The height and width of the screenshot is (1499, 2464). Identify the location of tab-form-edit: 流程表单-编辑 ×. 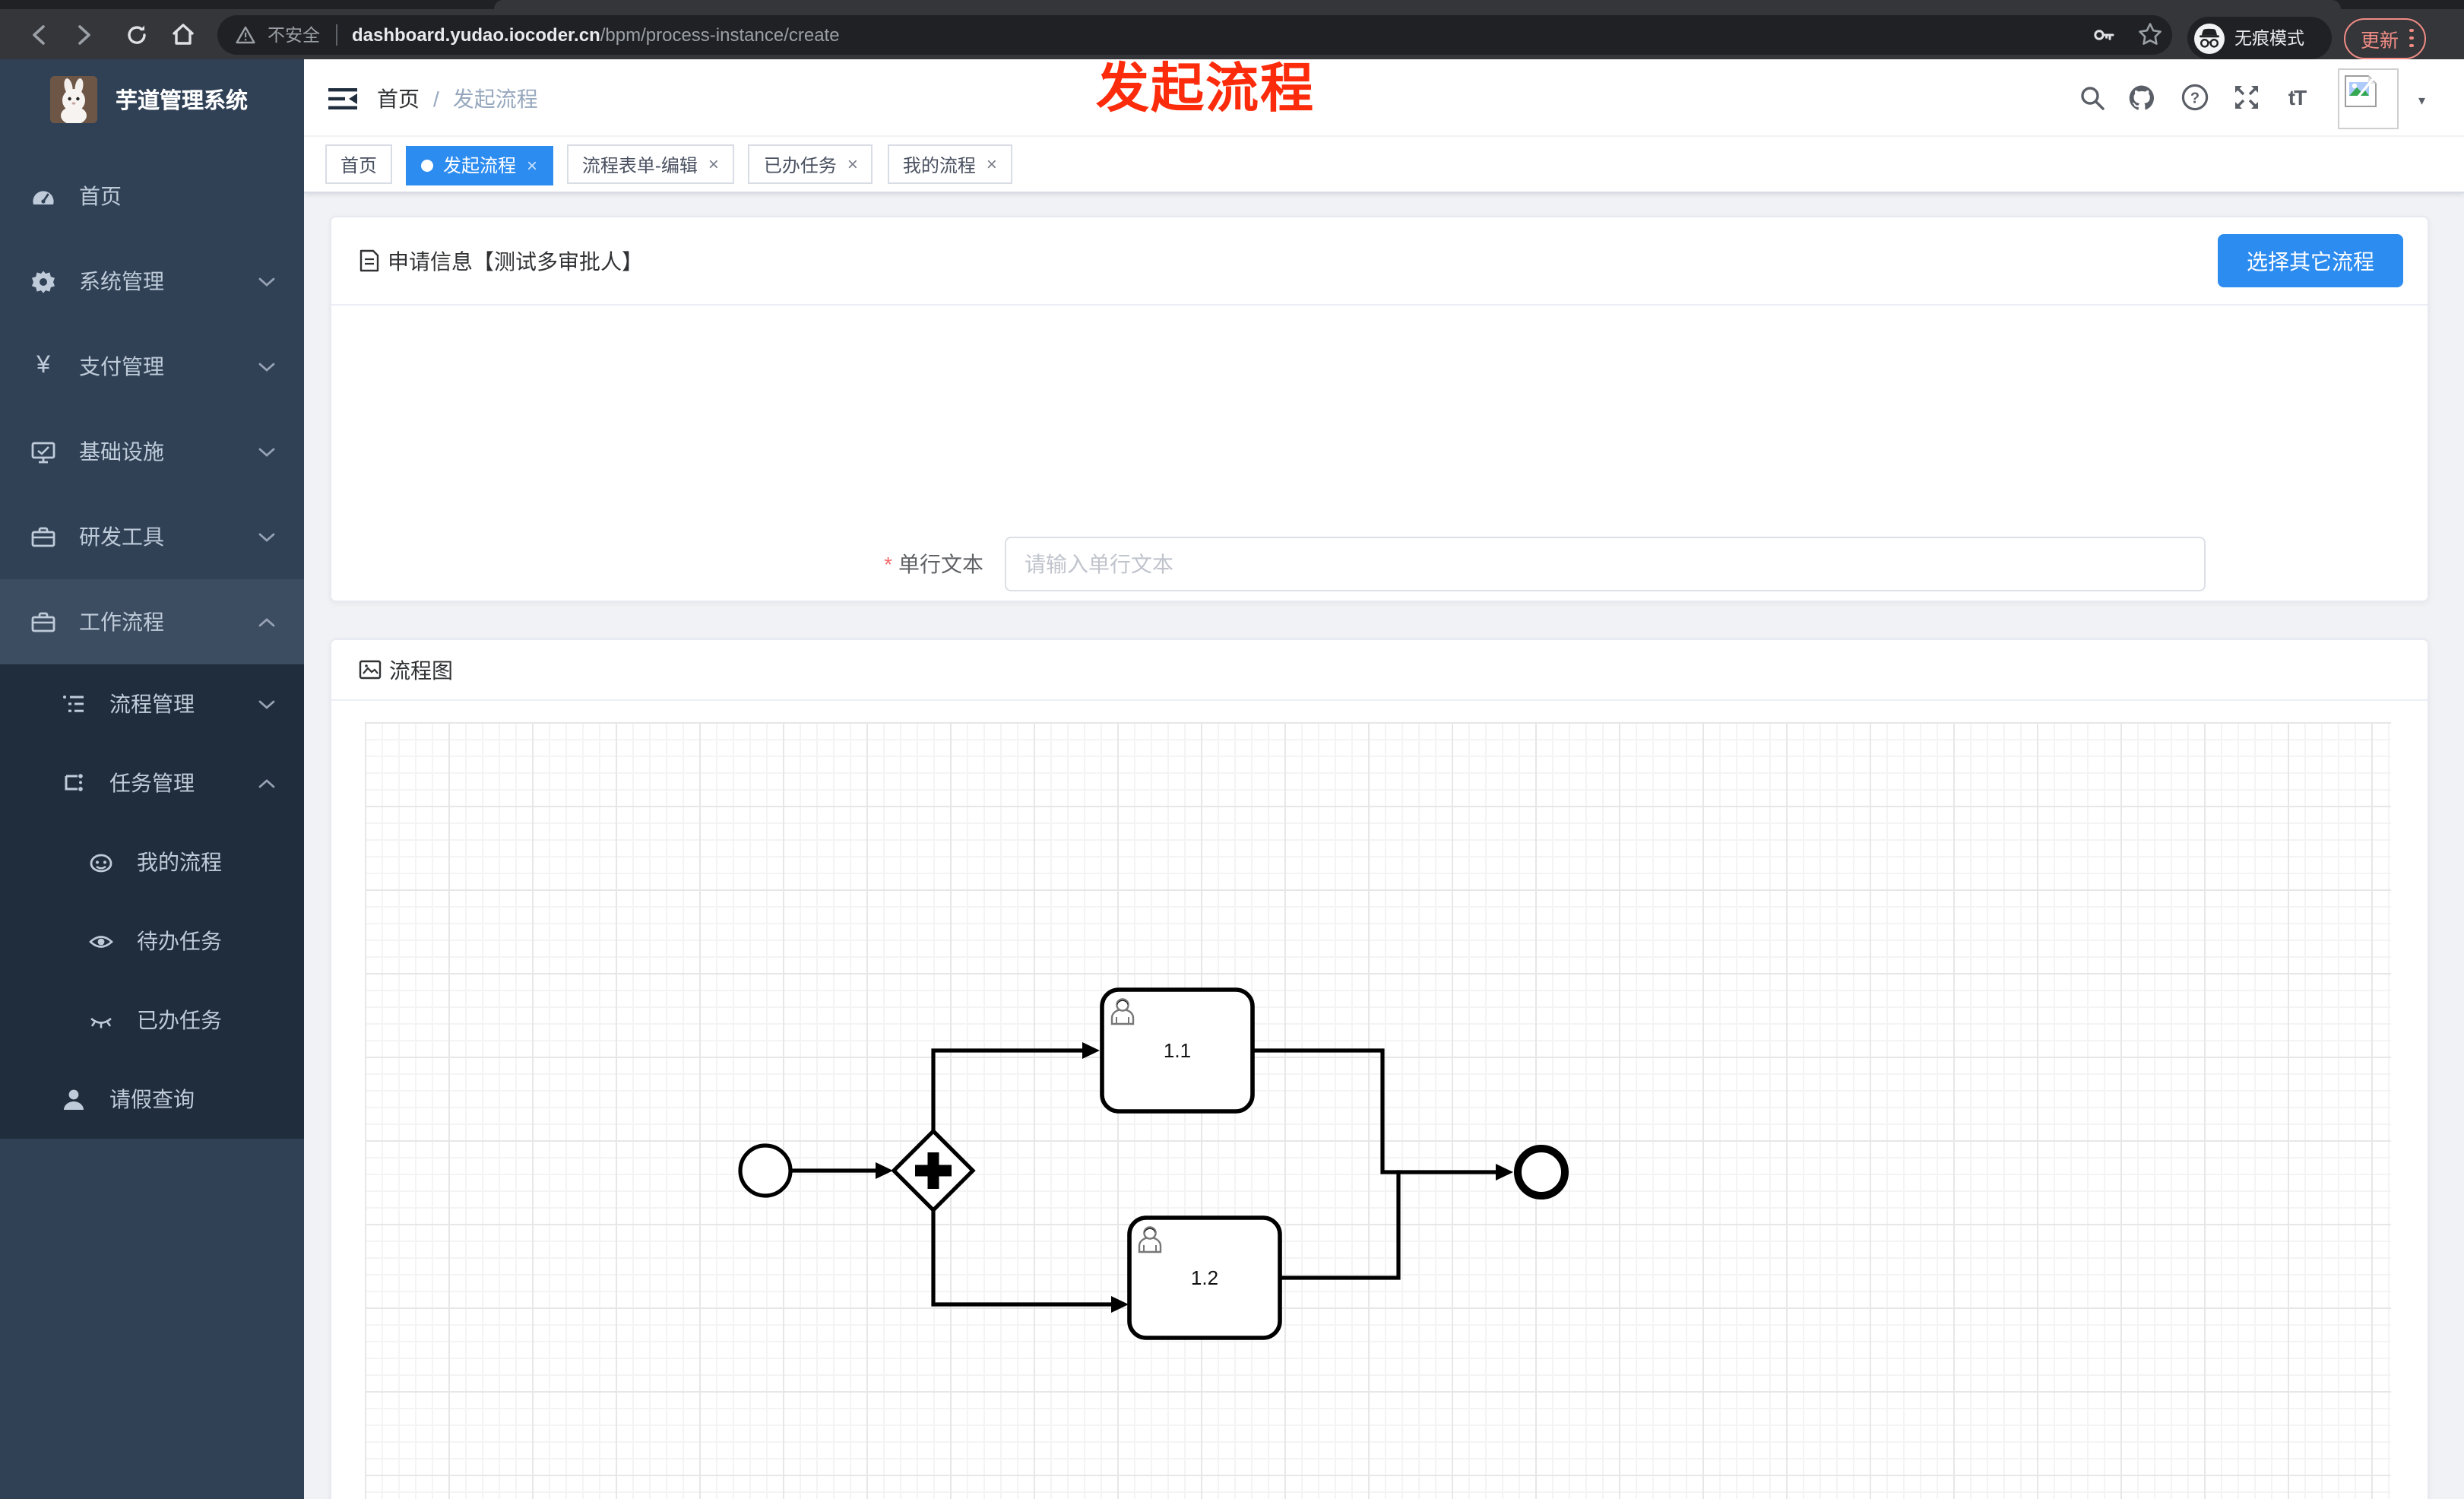
(650, 164).